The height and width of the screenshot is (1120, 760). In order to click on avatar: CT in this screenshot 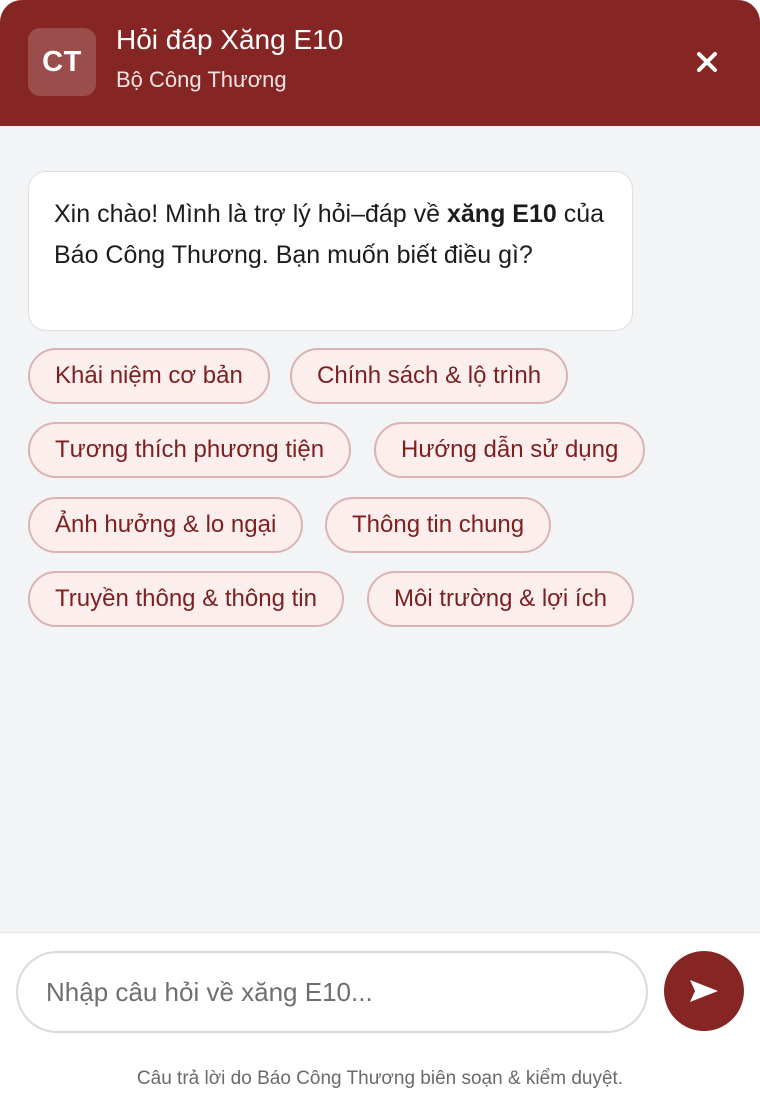, I will do `click(62, 62)`.